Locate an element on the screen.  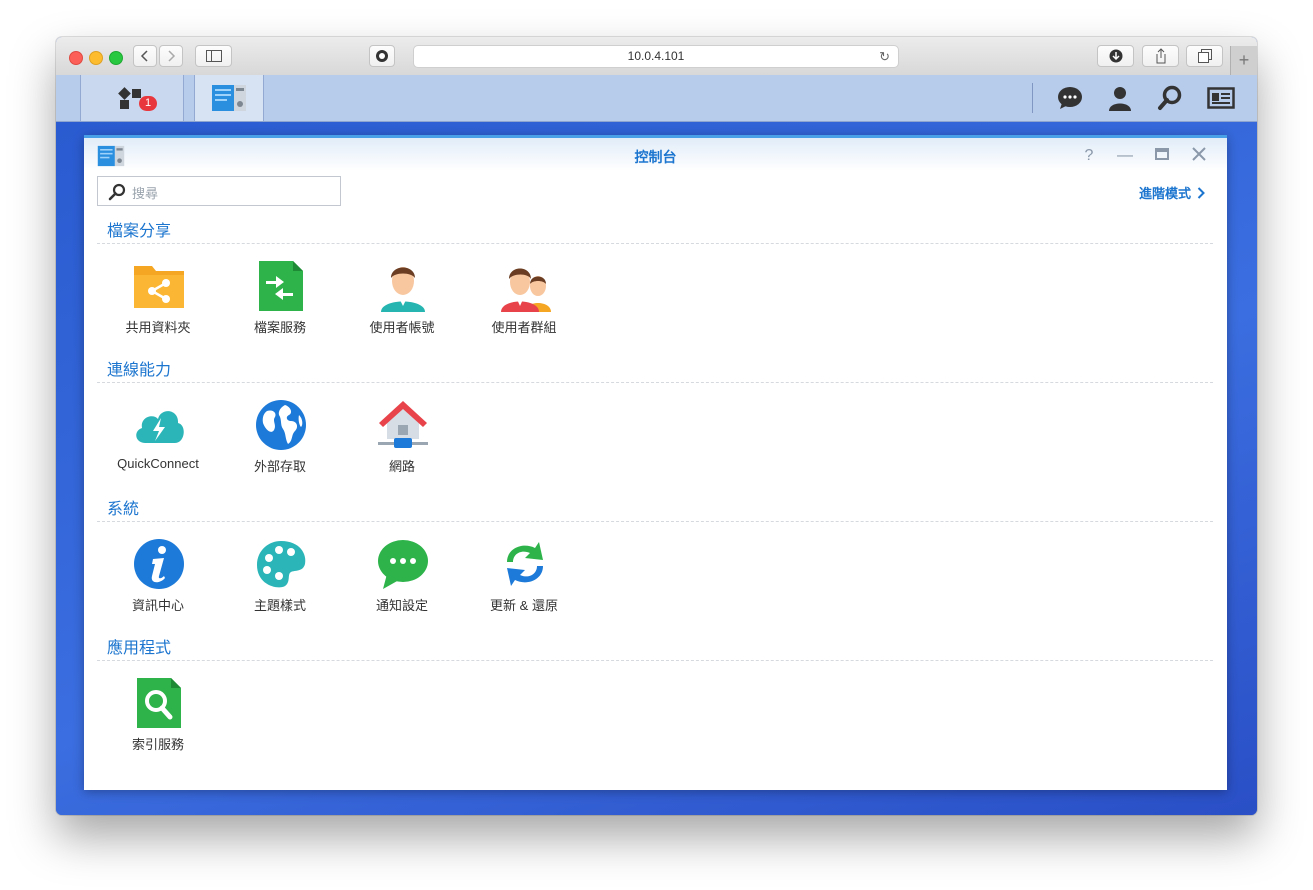
search-input: 搜尋 is located at coordinates (219, 191).